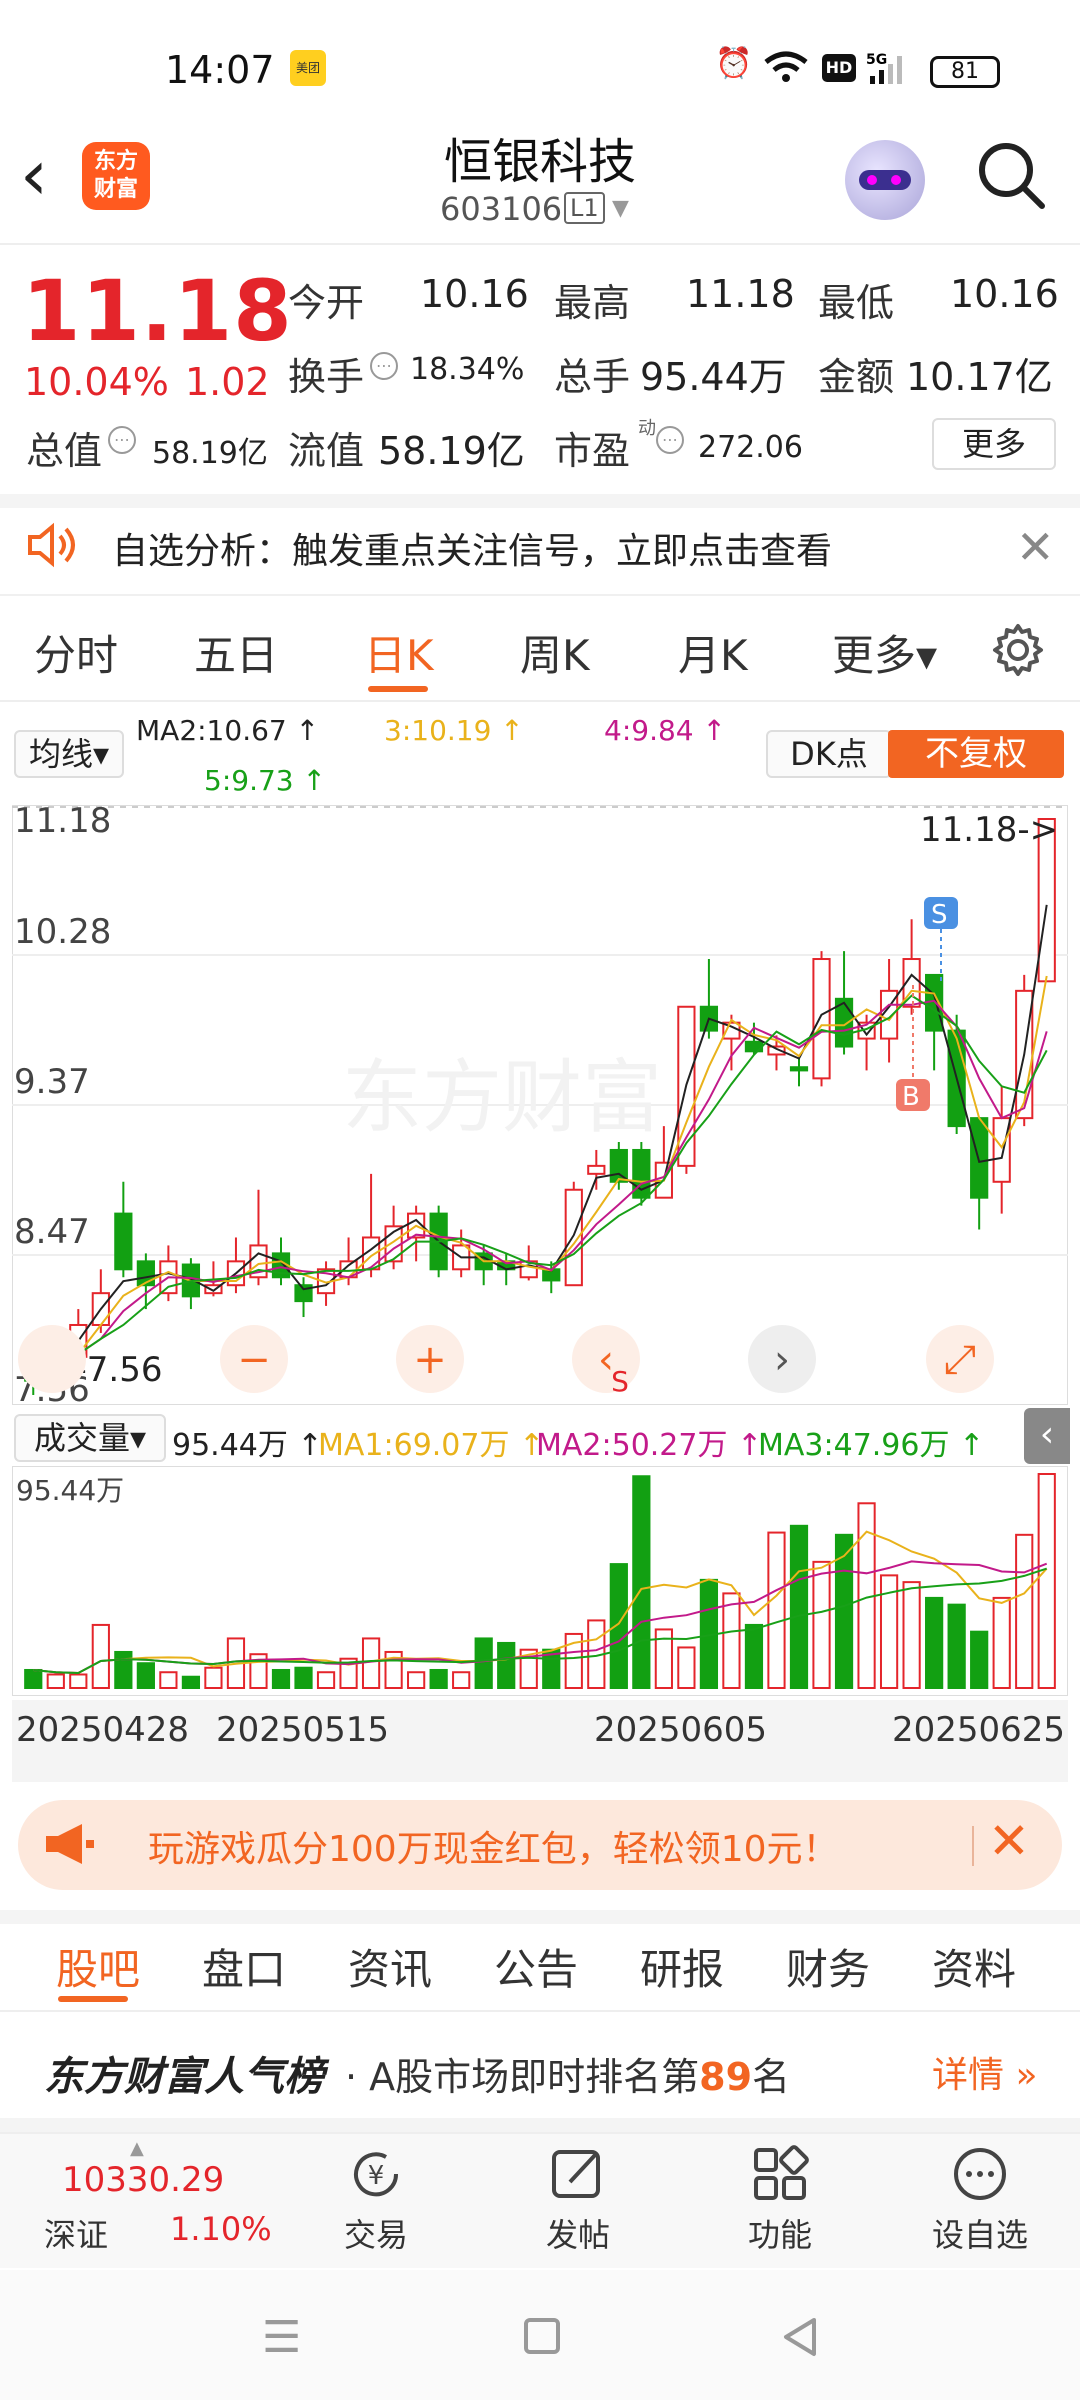  What do you see at coordinates (137, 2148) in the screenshot?
I see `chevron-up-icon: ▲` at bounding box center [137, 2148].